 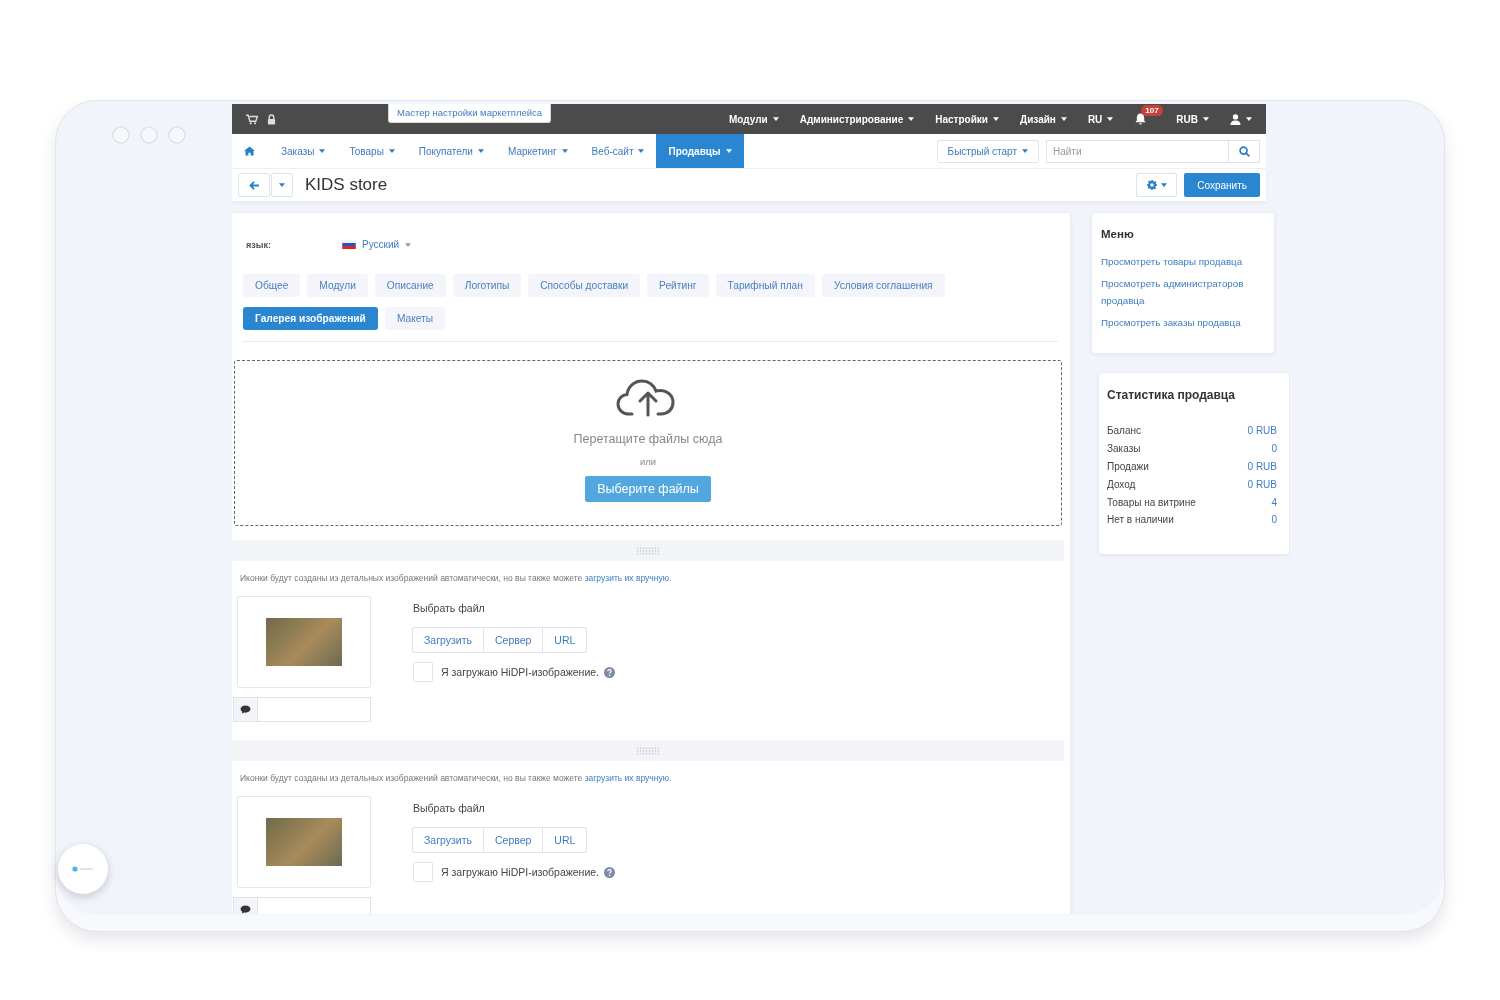 What do you see at coordinates (1151, 502) in the screenshot?
I see `stat-label: Товары на витрине` at bounding box center [1151, 502].